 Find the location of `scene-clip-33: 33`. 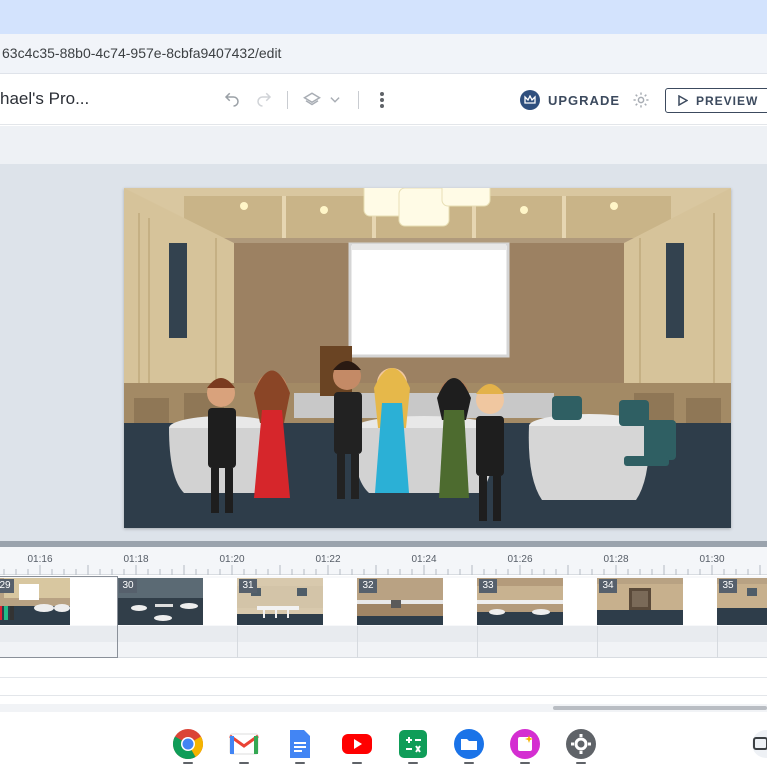

scene-clip-33: 33 is located at coordinates (537, 601).